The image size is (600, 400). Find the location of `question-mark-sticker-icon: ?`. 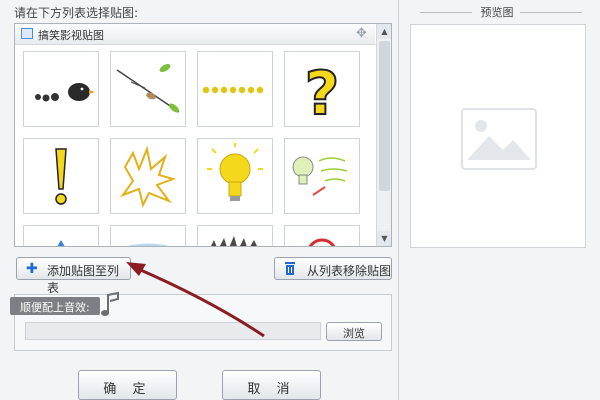

question-mark-sticker-icon: ? is located at coordinates (322, 94).